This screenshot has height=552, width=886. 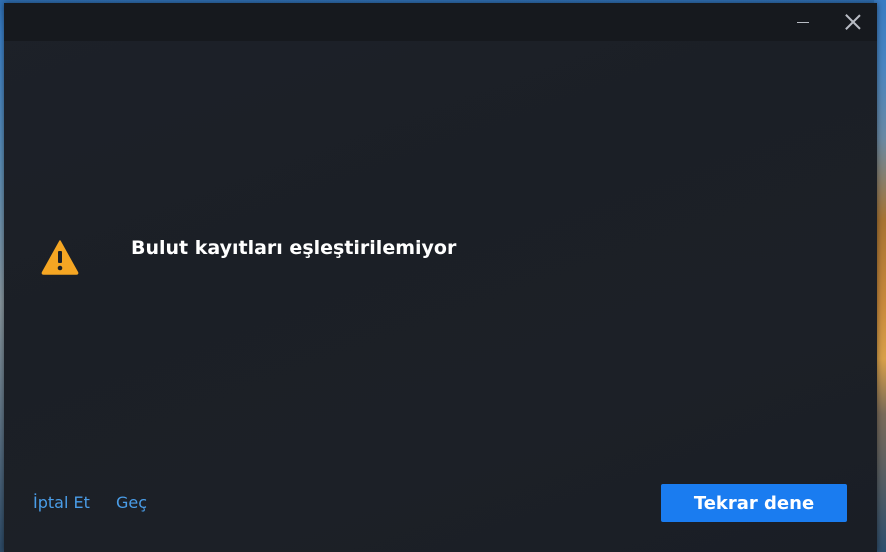 I want to click on minimize-icon, so click(x=803, y=22).